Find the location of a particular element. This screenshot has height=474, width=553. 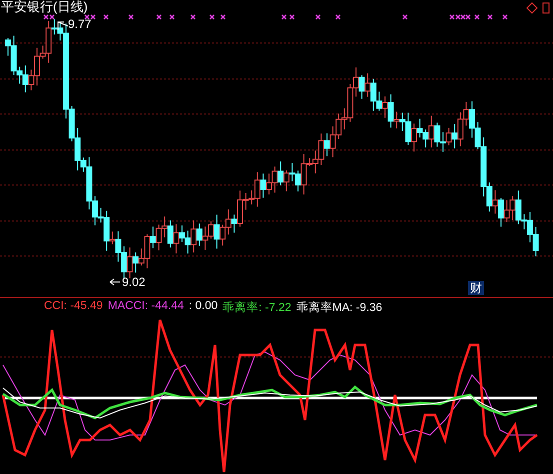

indicator-value: : 0.00 is located at coordinates (203, 307).